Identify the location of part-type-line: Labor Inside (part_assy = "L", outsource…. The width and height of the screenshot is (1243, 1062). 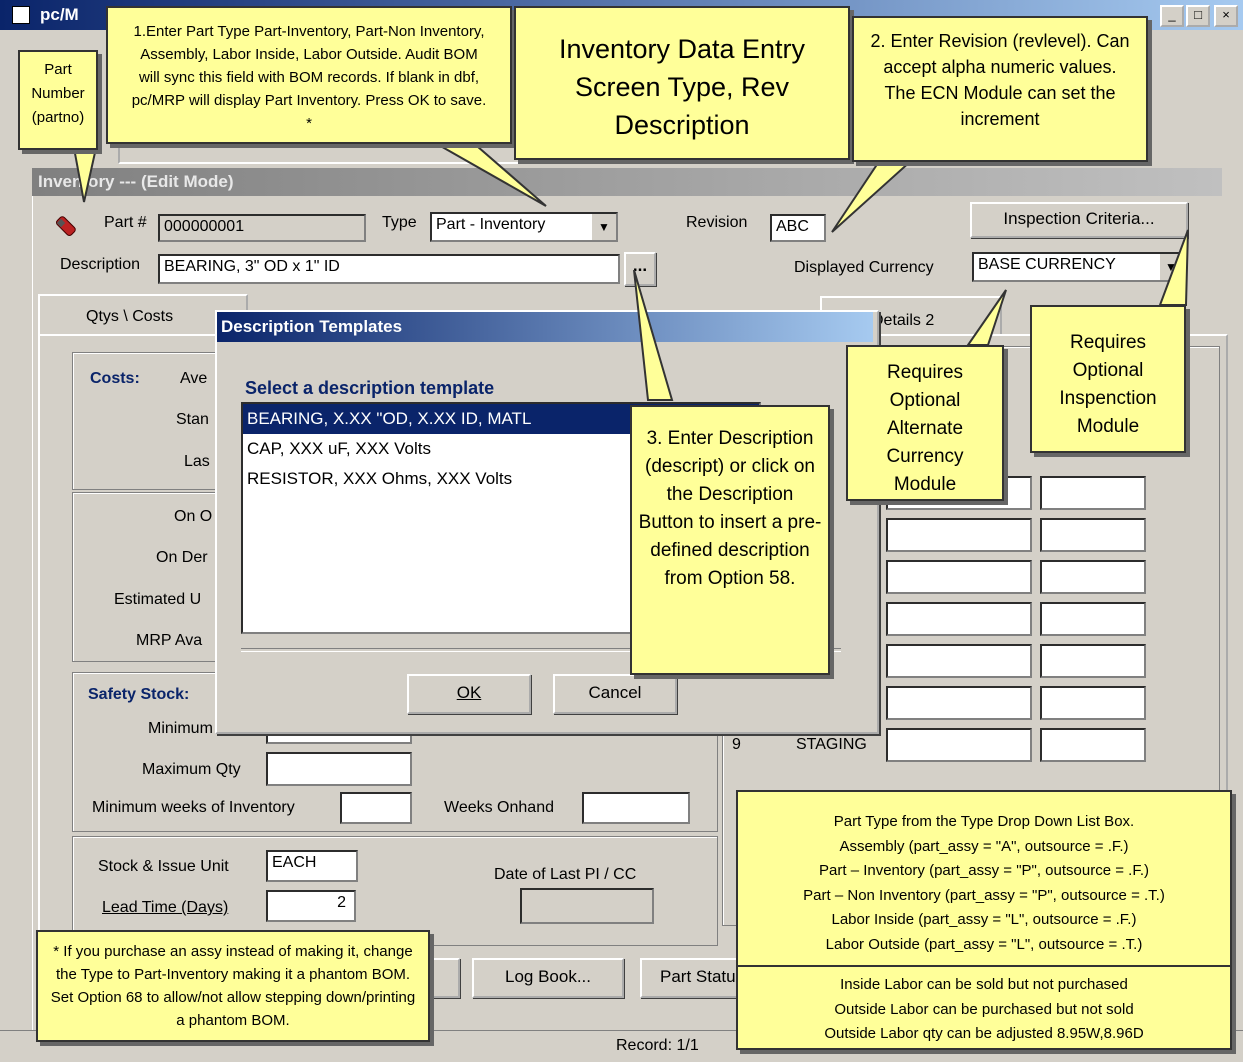
(984, 919).